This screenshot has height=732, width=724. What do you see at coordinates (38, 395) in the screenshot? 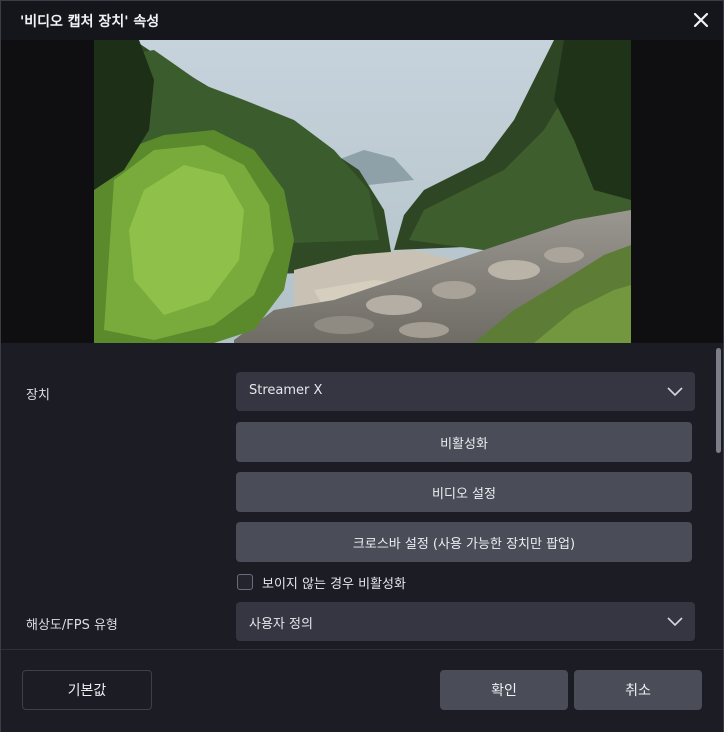
I see `device-label: 장치` at bounding box center [38, 395].